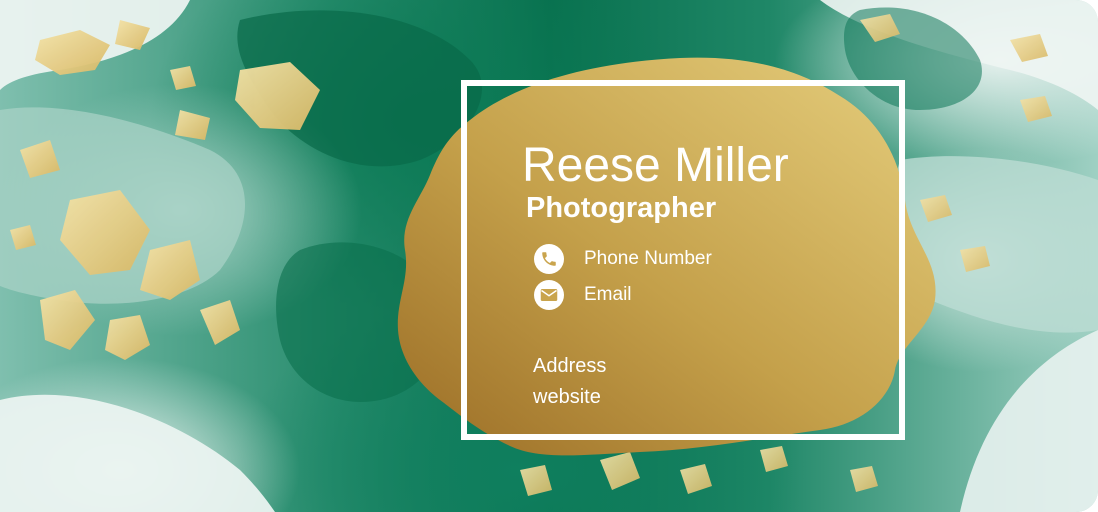 The width and height of the screenshot is (1098, 512). I want to click on website-text: website, so click(567, 397).